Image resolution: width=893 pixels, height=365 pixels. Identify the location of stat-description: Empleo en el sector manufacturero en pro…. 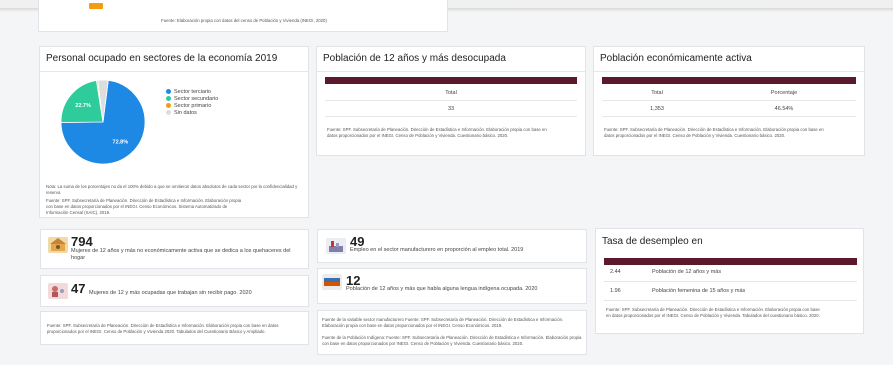
(437, 250).